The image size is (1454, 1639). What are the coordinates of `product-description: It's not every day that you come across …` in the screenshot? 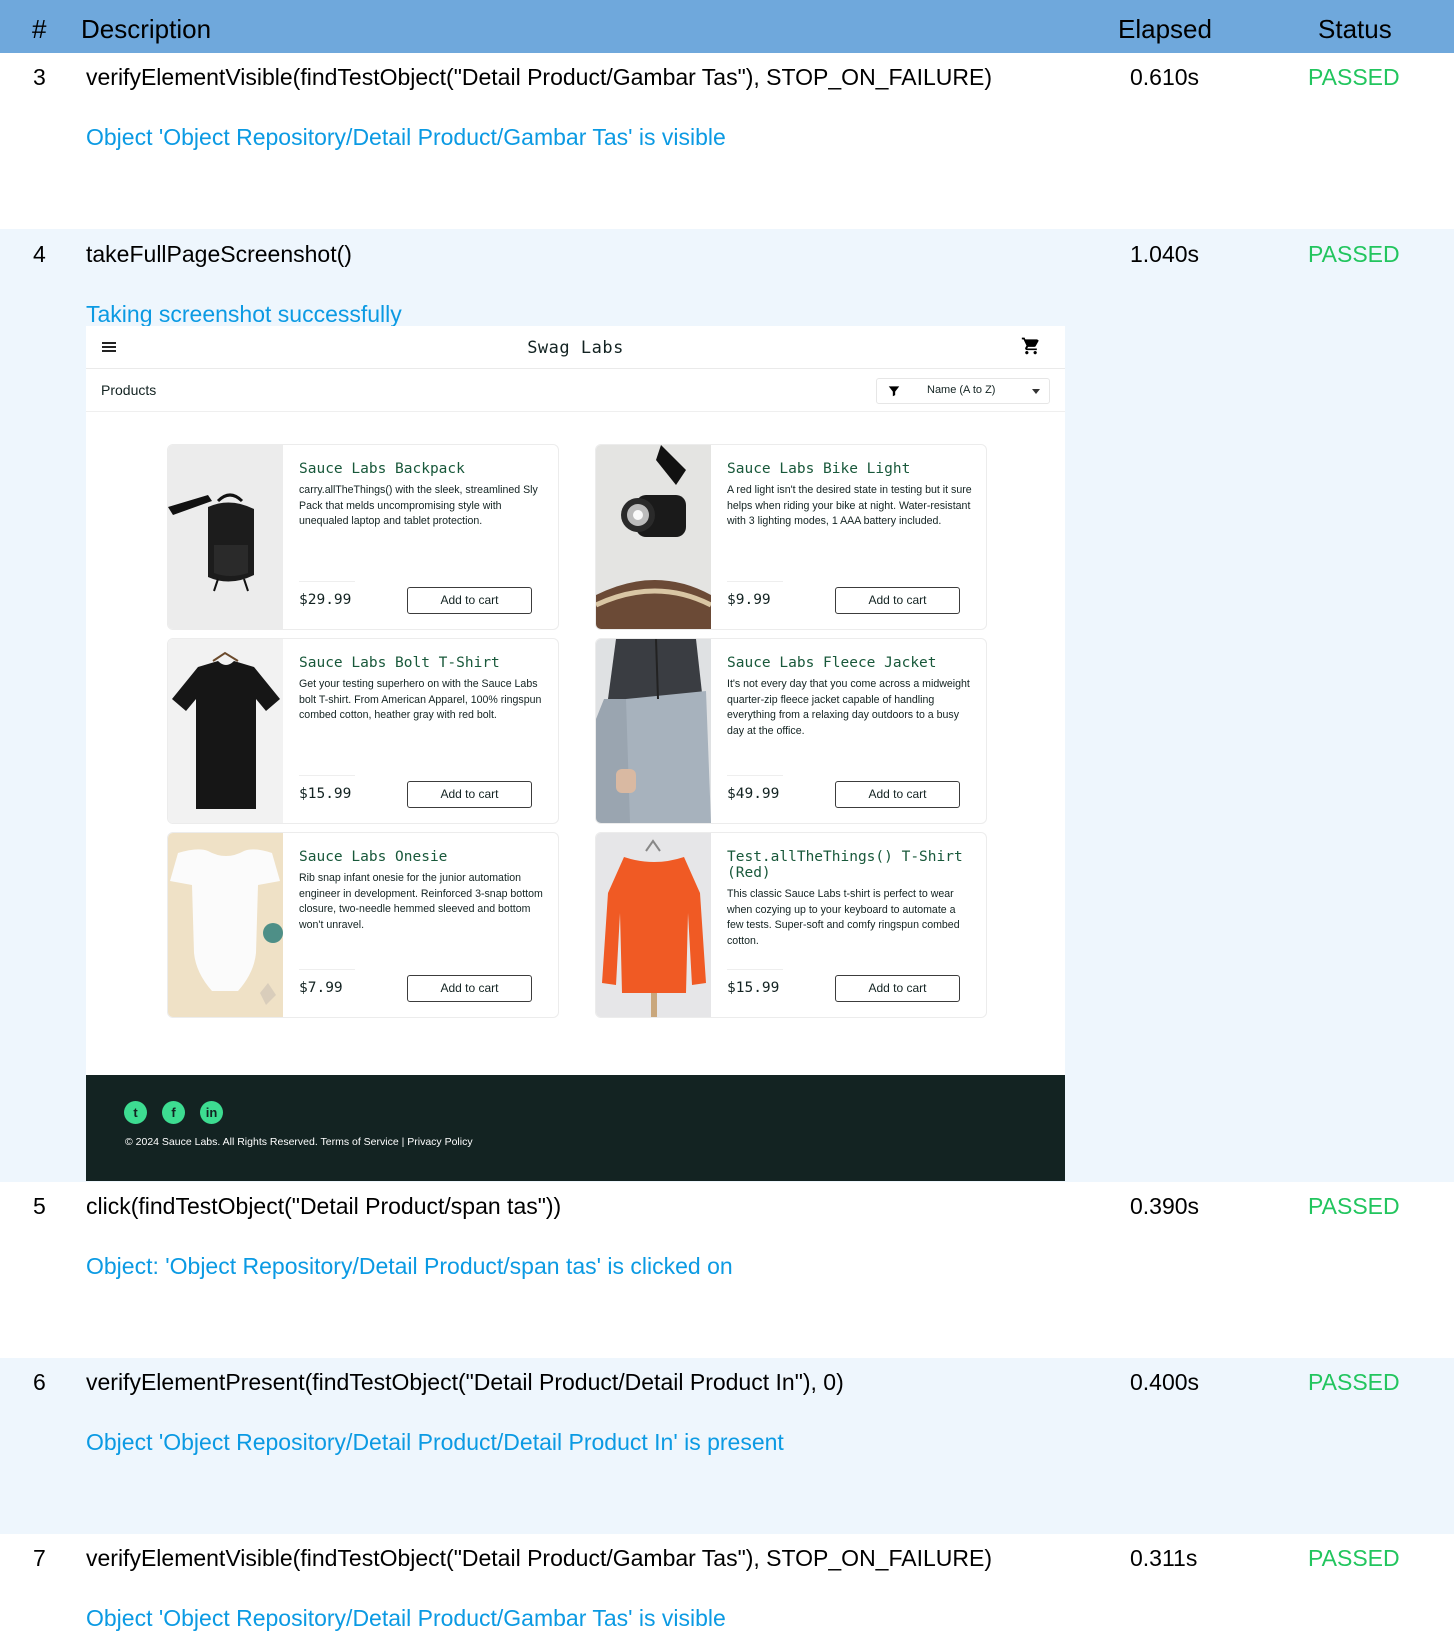 It's located at (848, 707).